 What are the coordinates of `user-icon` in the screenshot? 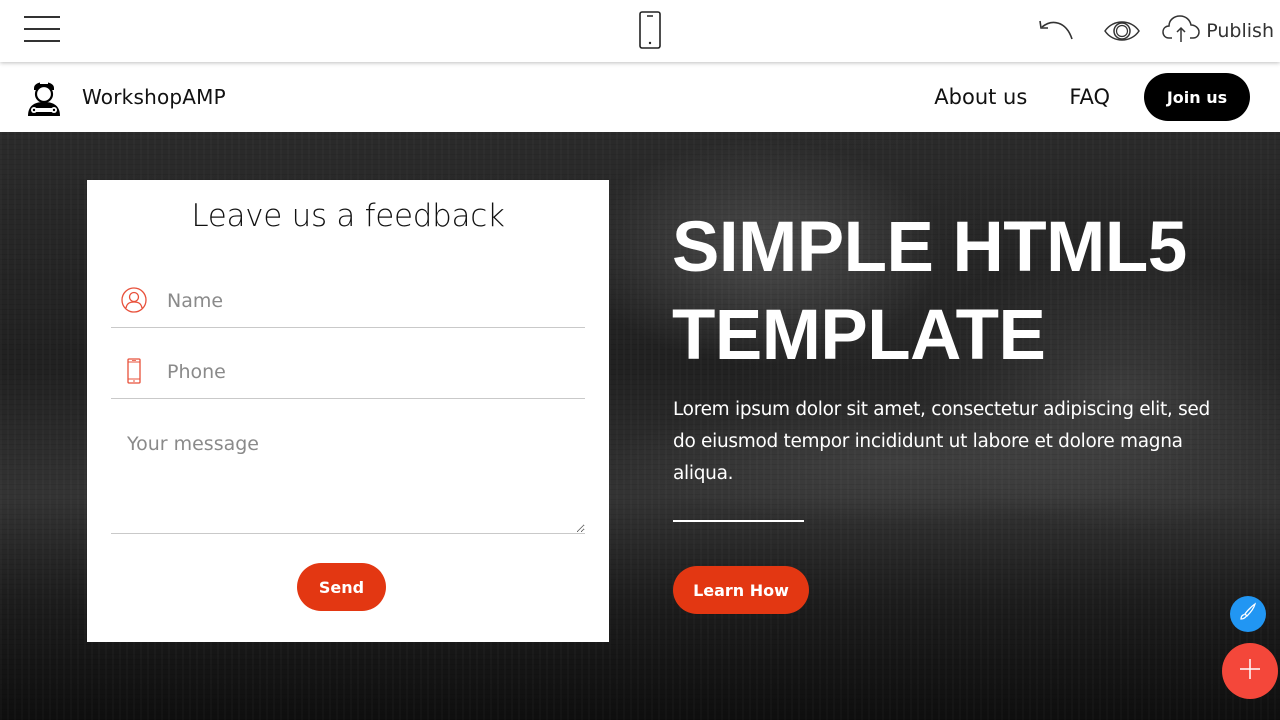 It's located at (134, 300).